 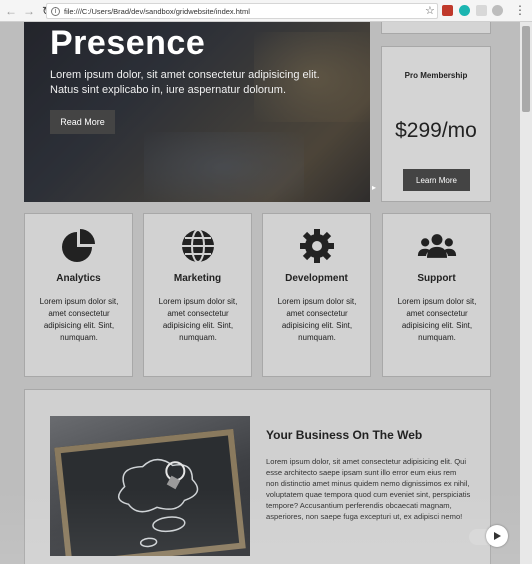 What do you see at coordinates (198, 246) in the screenshot?
I see `globe-icon` at bounding box center [198, 246].